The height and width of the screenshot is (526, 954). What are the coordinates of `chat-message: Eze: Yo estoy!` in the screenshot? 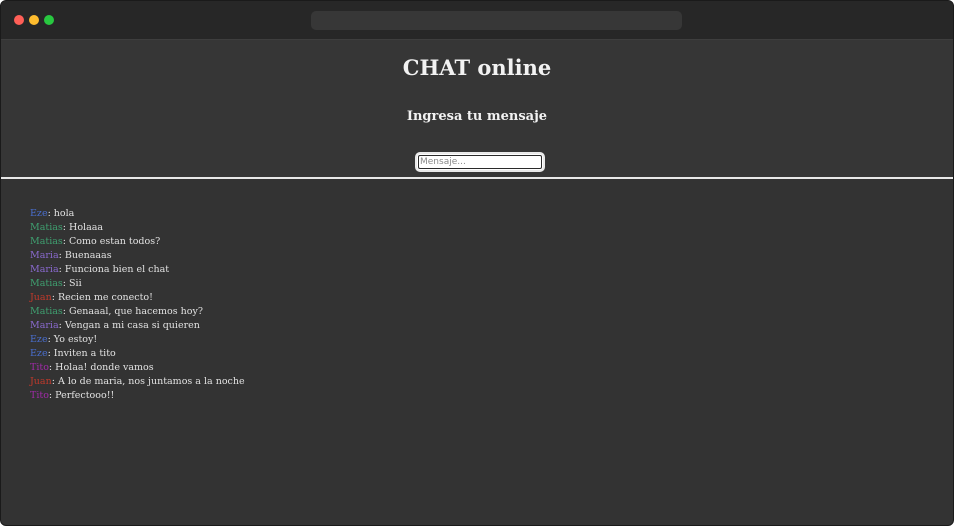 It's located at (137, 340).